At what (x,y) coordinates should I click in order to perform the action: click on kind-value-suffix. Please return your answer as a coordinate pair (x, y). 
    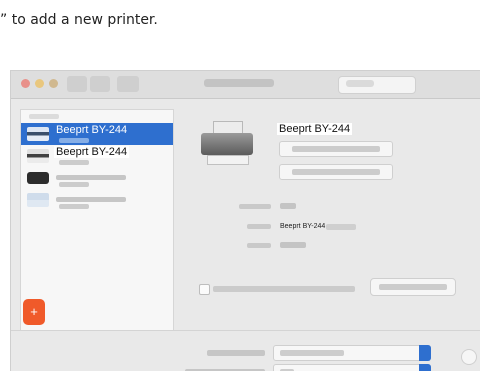
    Looking at the image, I should click on (341, 227).